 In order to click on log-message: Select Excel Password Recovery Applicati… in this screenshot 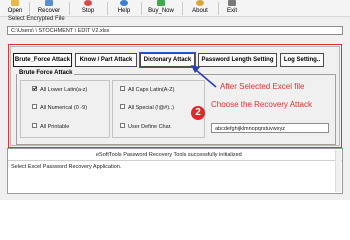, I will do `click(66, 167)`.